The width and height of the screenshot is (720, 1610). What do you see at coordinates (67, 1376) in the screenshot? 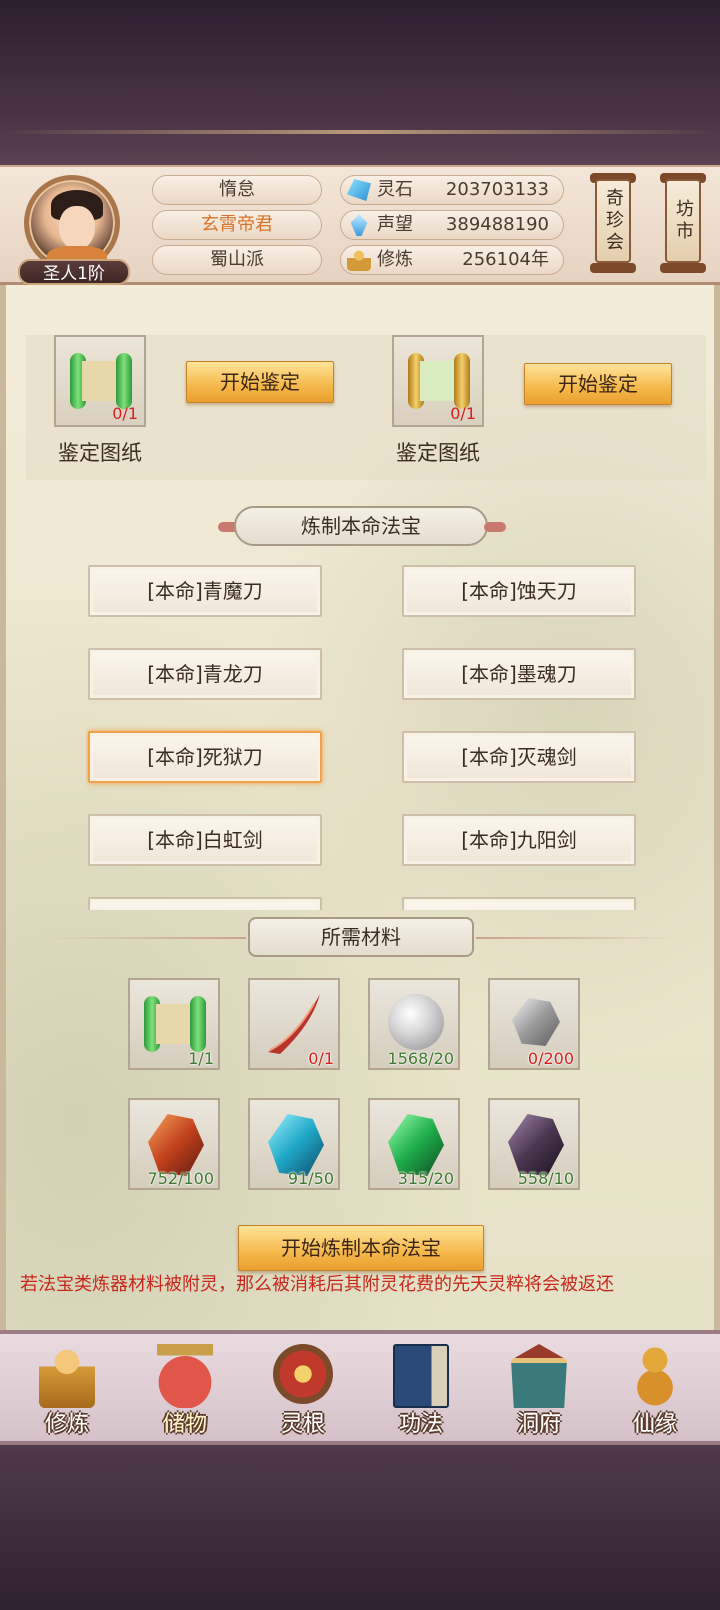
I see `monk-icon` at bounding box center [67, 1376].